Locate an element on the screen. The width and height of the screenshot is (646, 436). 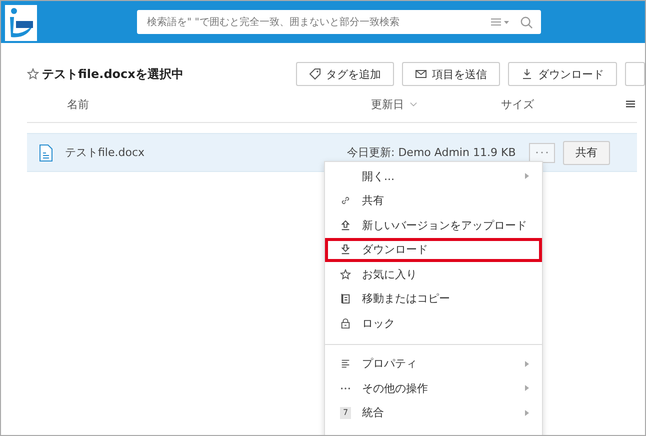
menu-item: お気に入り is located at coordinates (433, 274).